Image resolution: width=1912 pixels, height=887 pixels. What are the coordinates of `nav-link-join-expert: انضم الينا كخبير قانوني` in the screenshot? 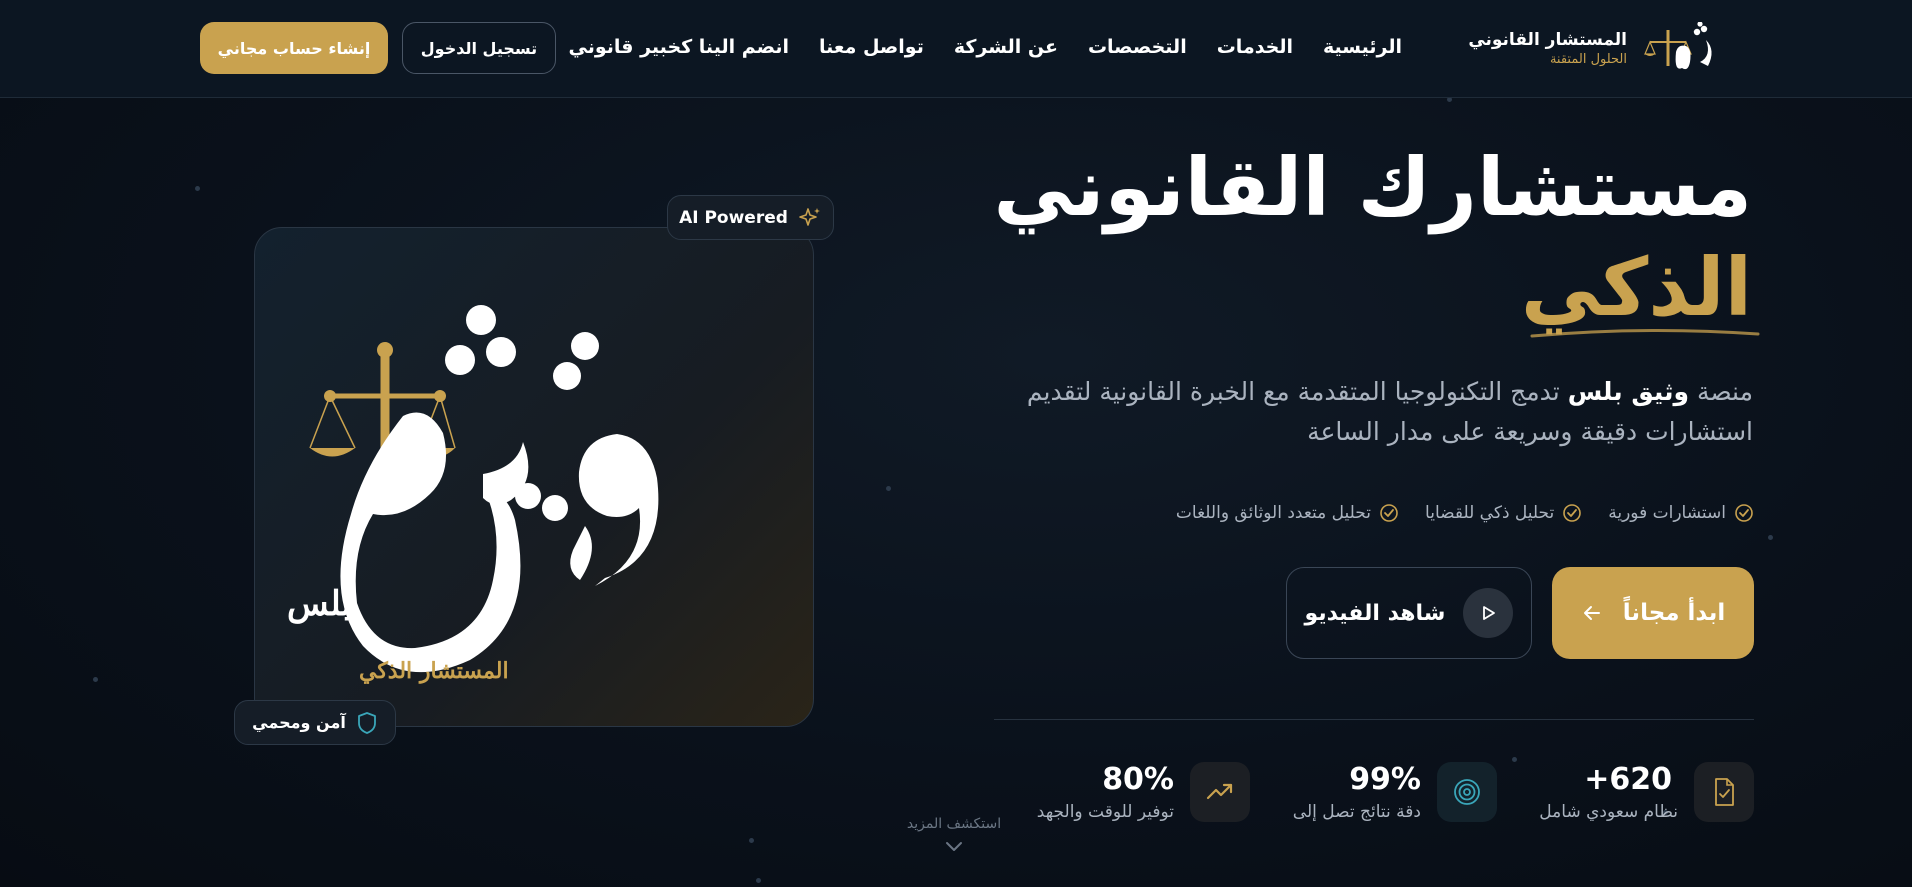 It's located at (679, 47).